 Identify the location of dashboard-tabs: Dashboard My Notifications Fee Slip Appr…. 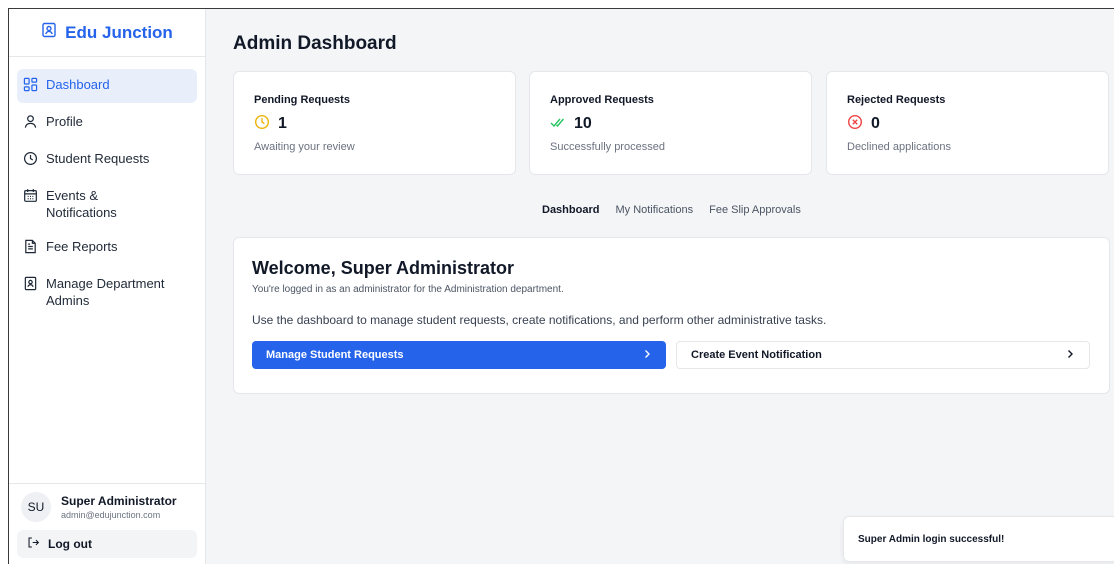
(671, 210).